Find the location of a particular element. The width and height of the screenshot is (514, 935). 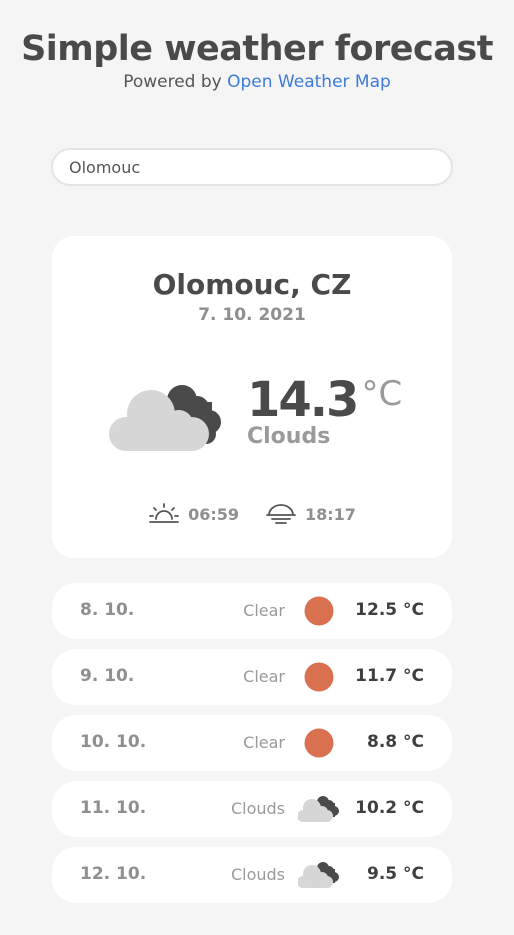

forecast-row: 9. 10. Clear 11.7 °C is located at coordinates (252, 677).